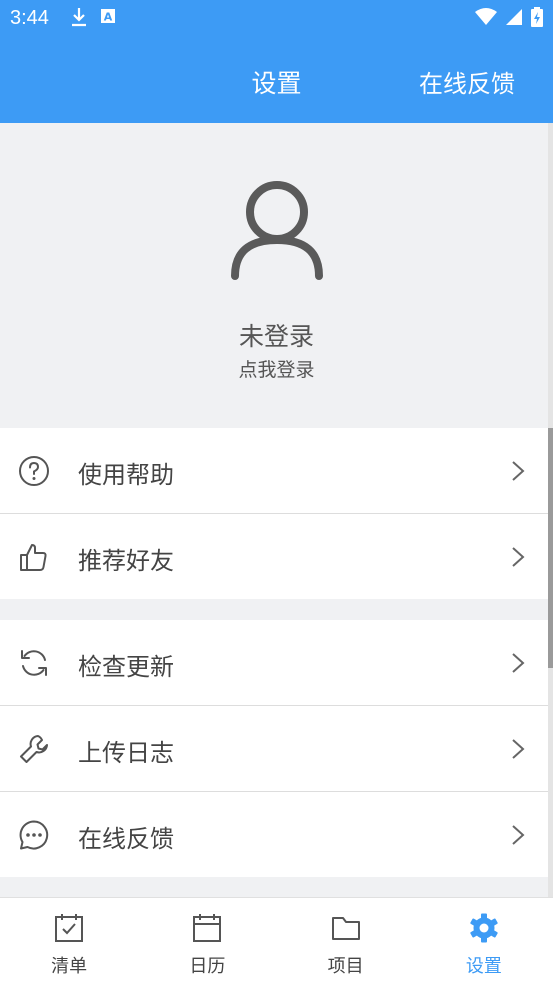 The width and height of the screenshot is (553, 985). I want to click on wifi-icon, so click(486, 16).